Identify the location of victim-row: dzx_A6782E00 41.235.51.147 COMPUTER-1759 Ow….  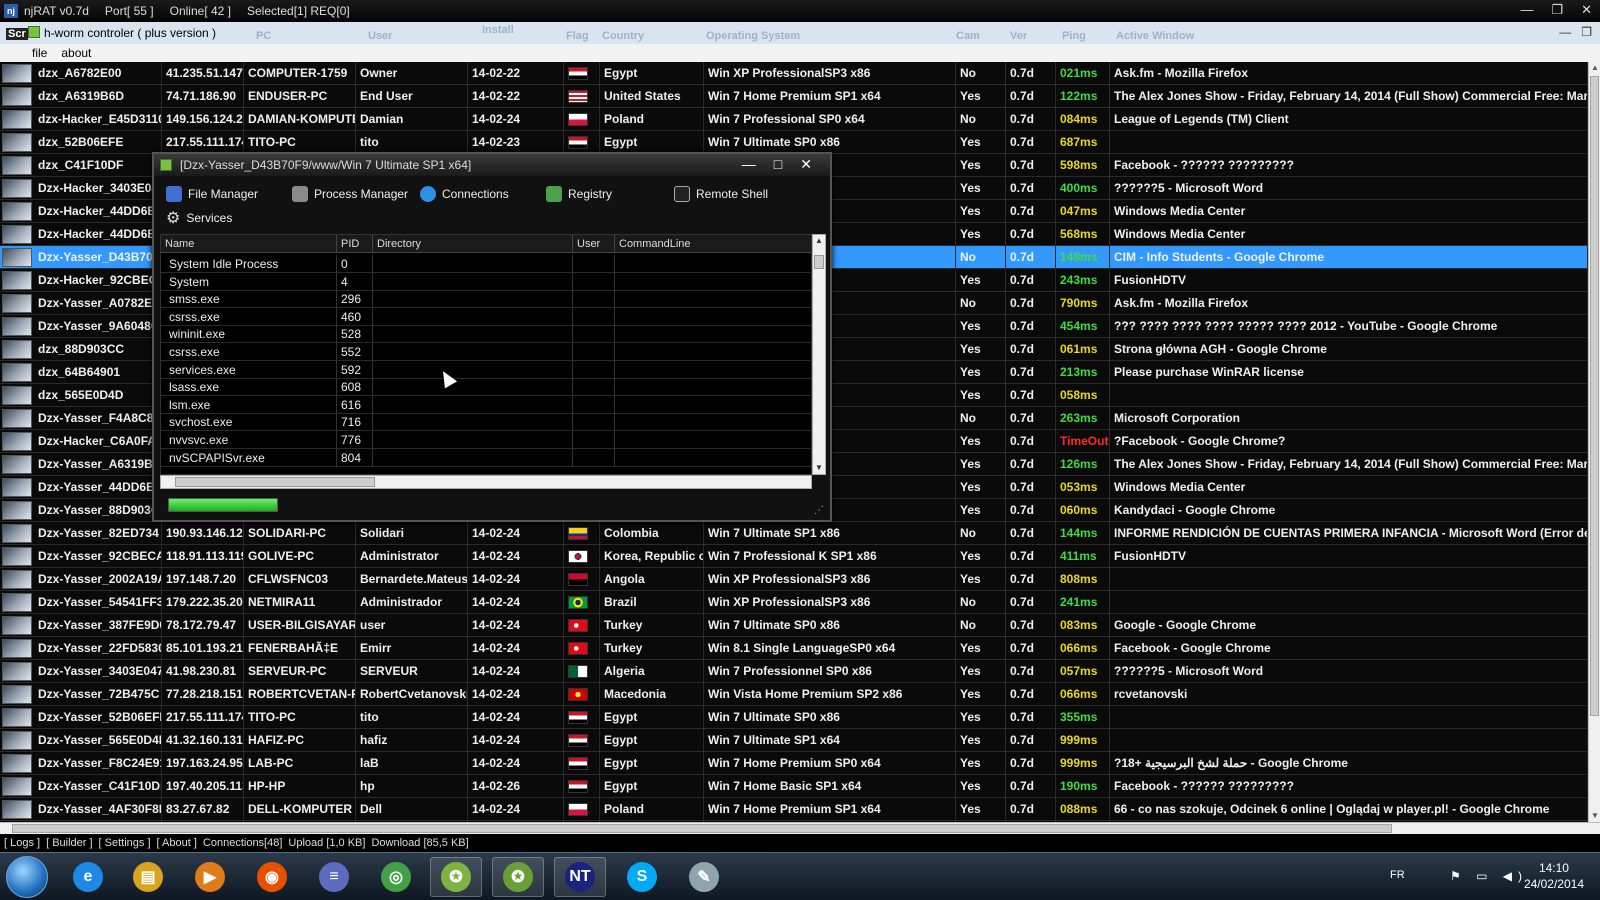
(794, 73).